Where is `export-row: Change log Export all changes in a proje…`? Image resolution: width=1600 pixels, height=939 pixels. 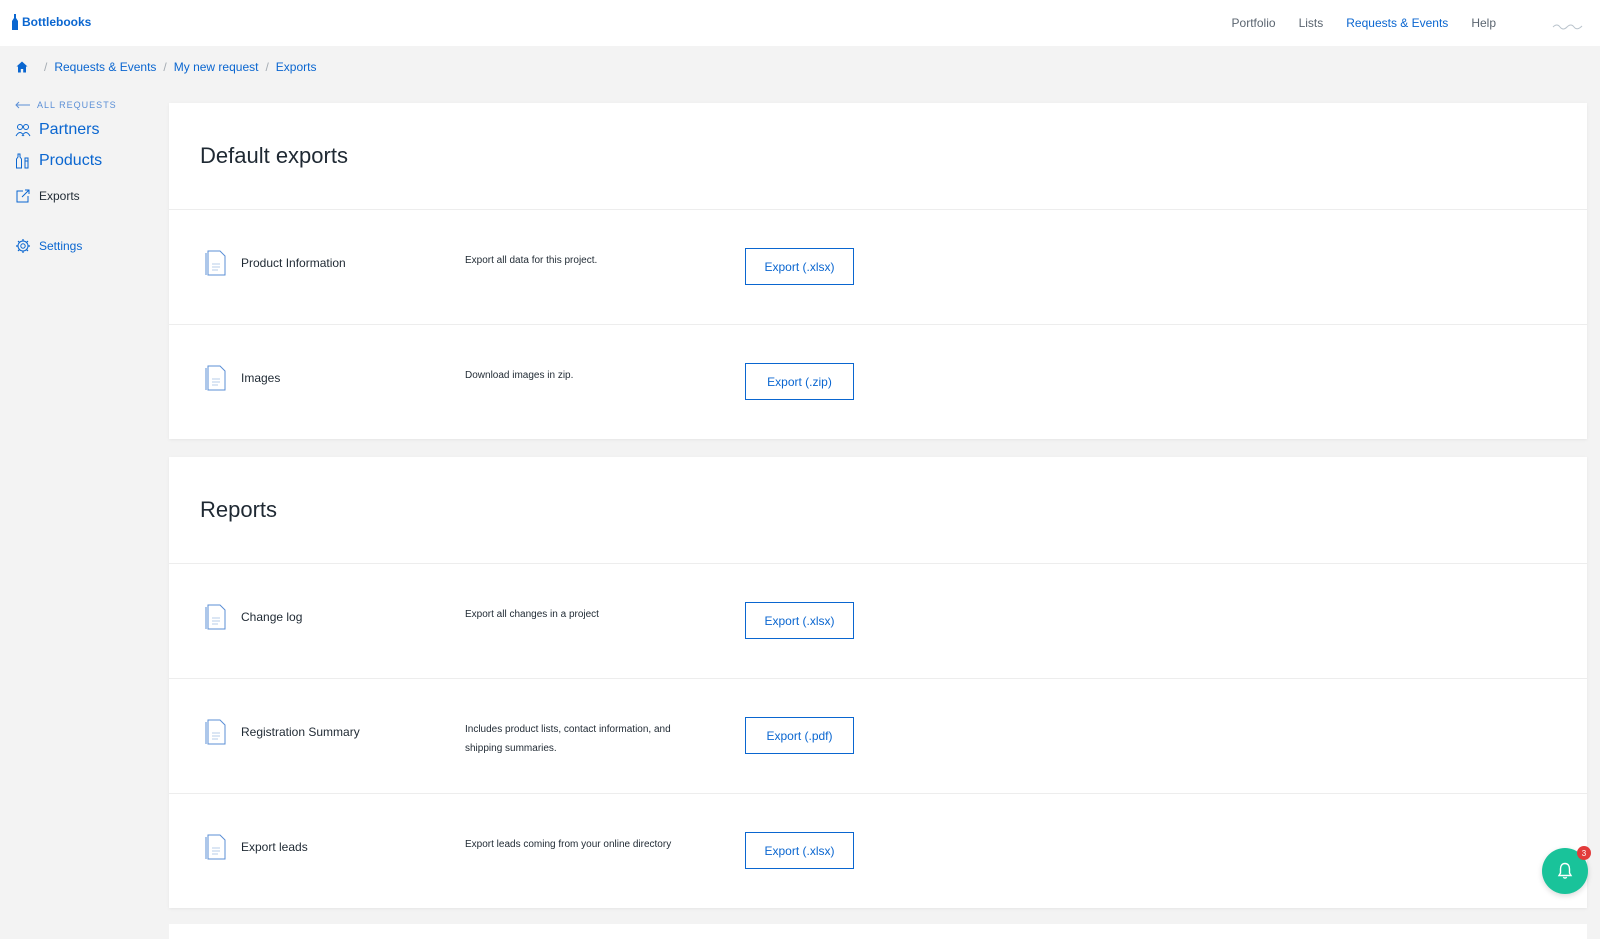
export-row: Change log Export all changes in a proje… is located at coordinates (878, 621).